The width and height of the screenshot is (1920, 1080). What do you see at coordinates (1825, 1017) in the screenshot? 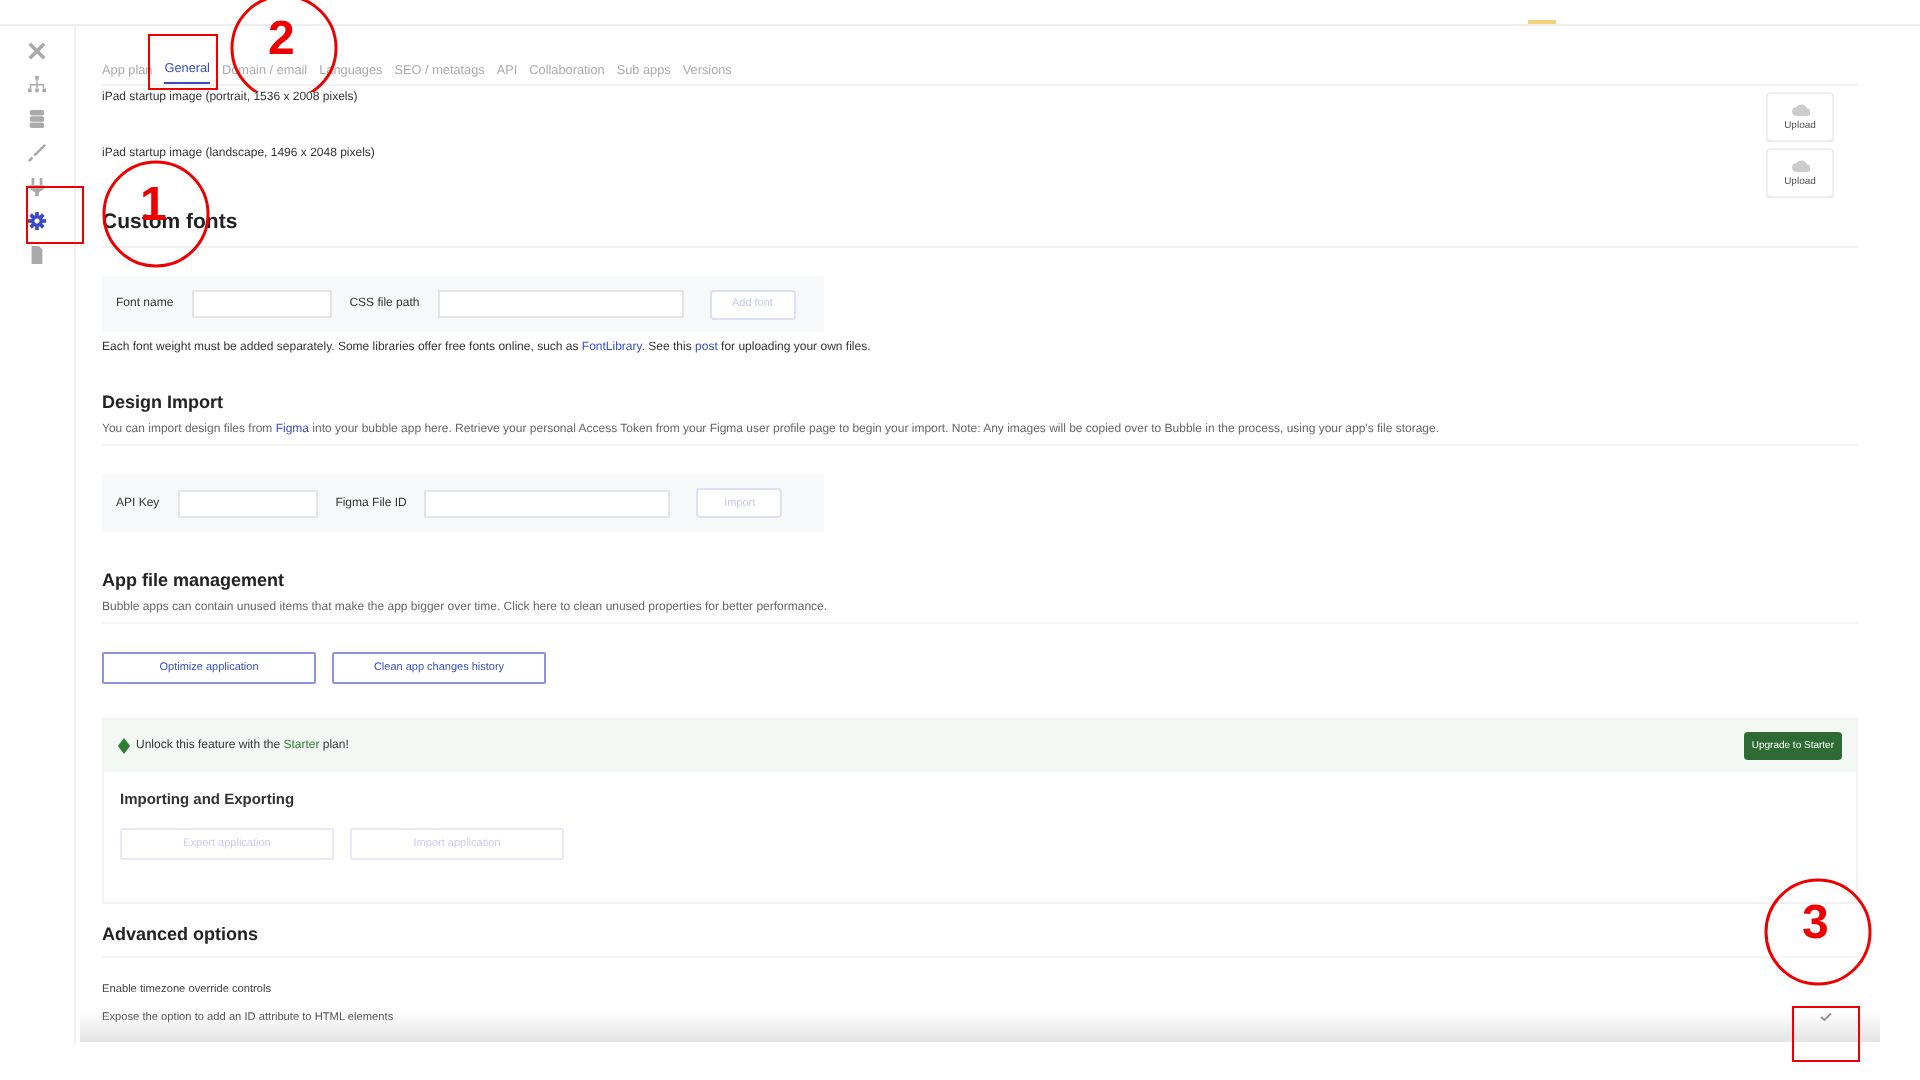
I see `checkbox` at bounding box center [1825, 1017].